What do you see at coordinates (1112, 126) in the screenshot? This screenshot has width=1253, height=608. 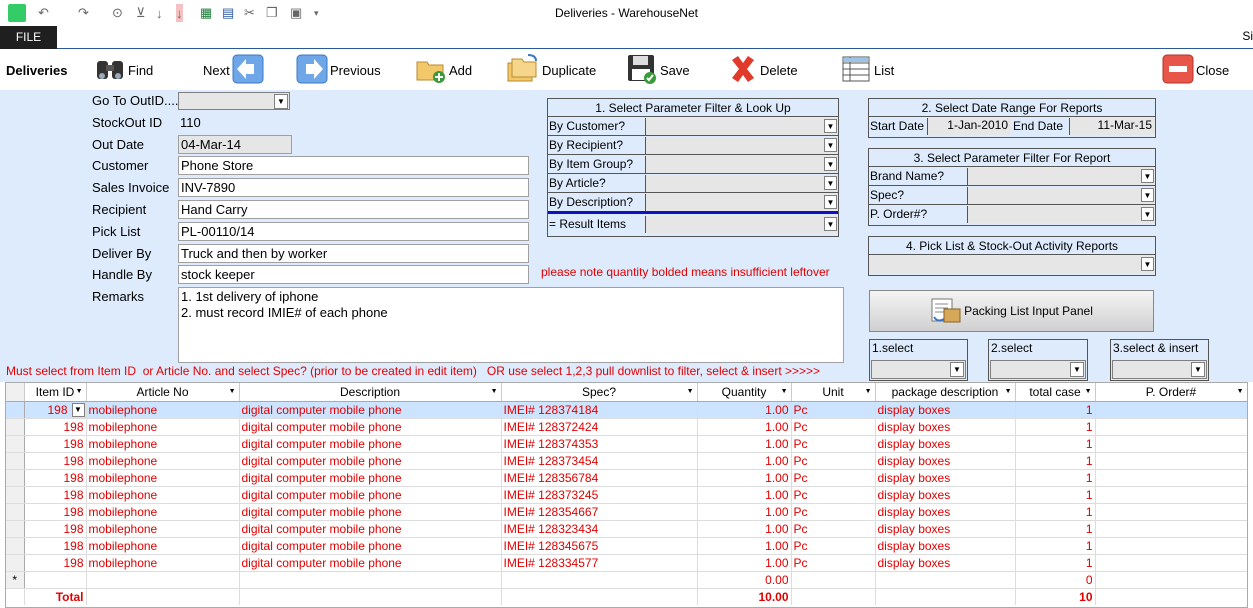 I see `end-date-field: 11-Mar-15` at bounding box center [1112, 126].